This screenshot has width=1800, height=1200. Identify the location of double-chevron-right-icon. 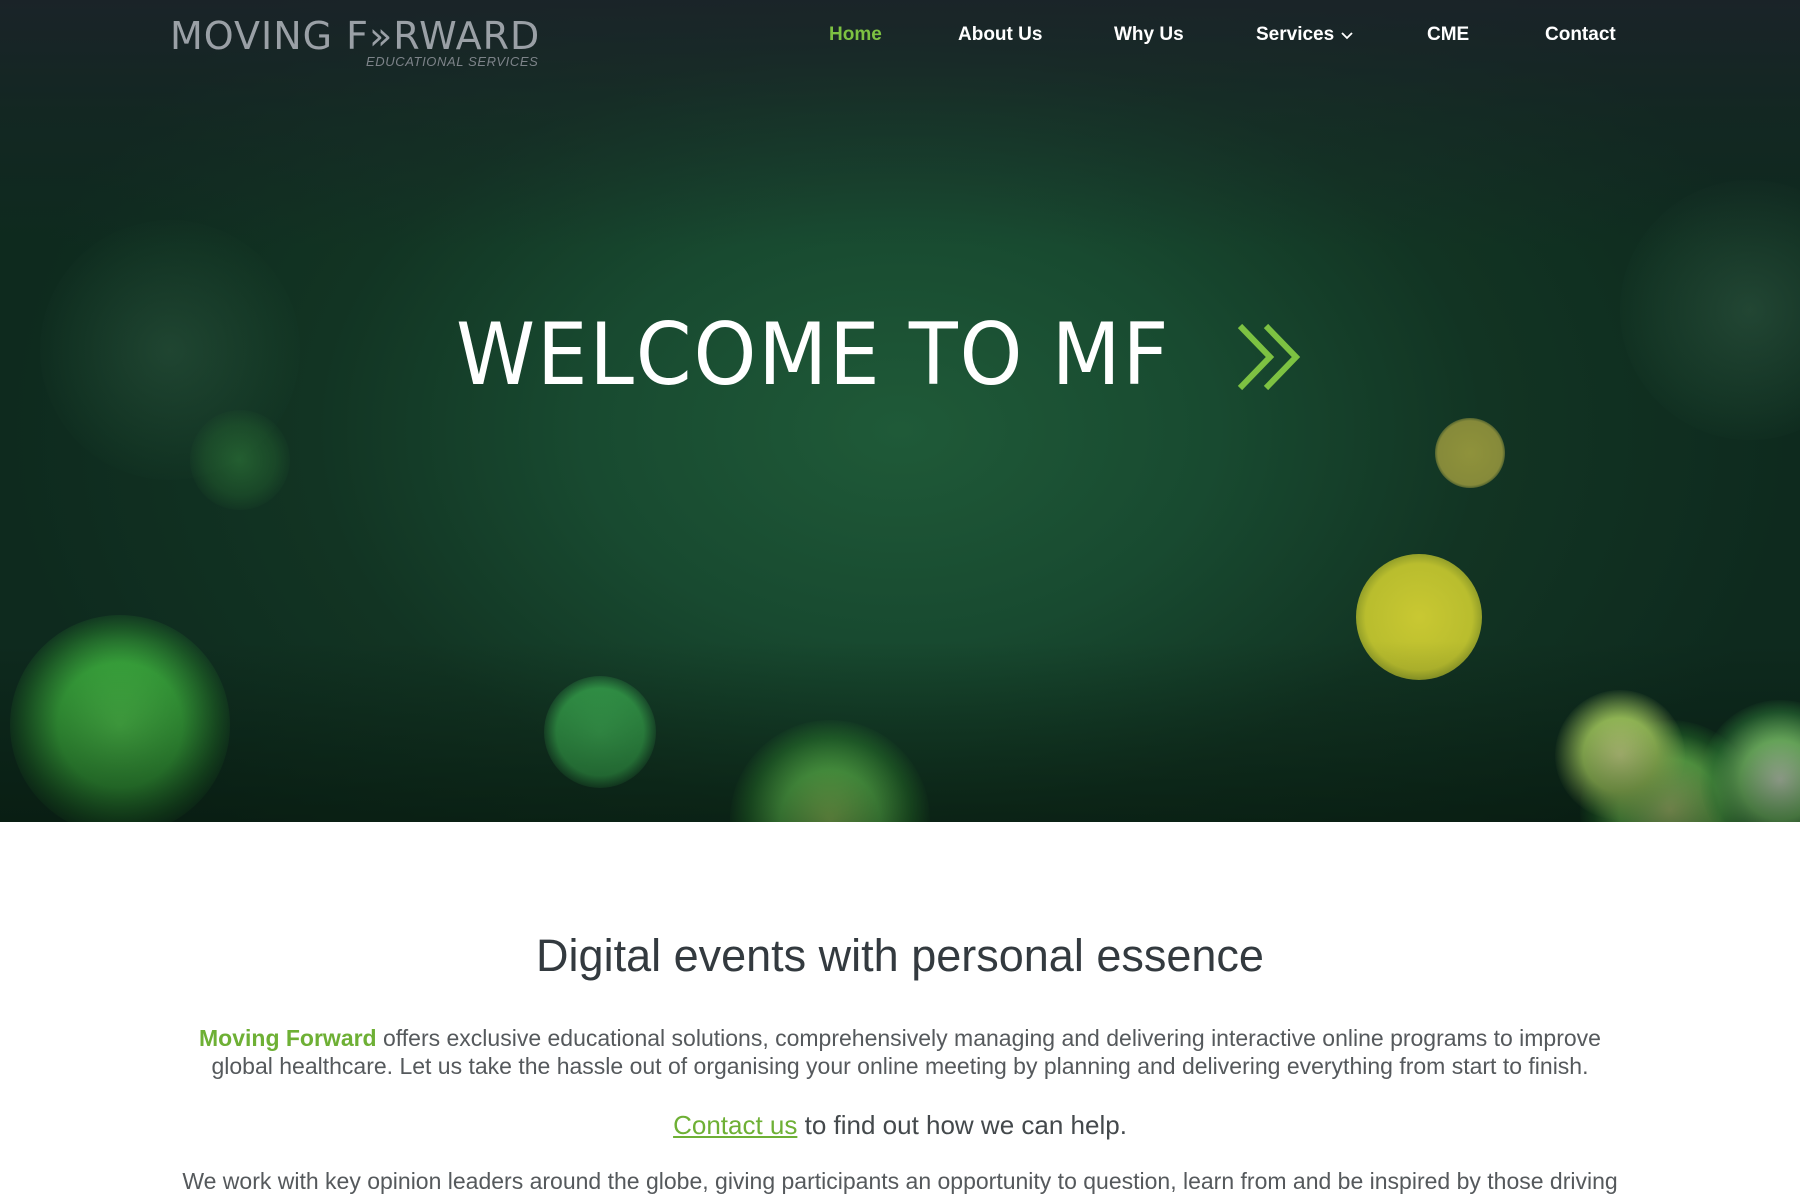
(1269, 357).